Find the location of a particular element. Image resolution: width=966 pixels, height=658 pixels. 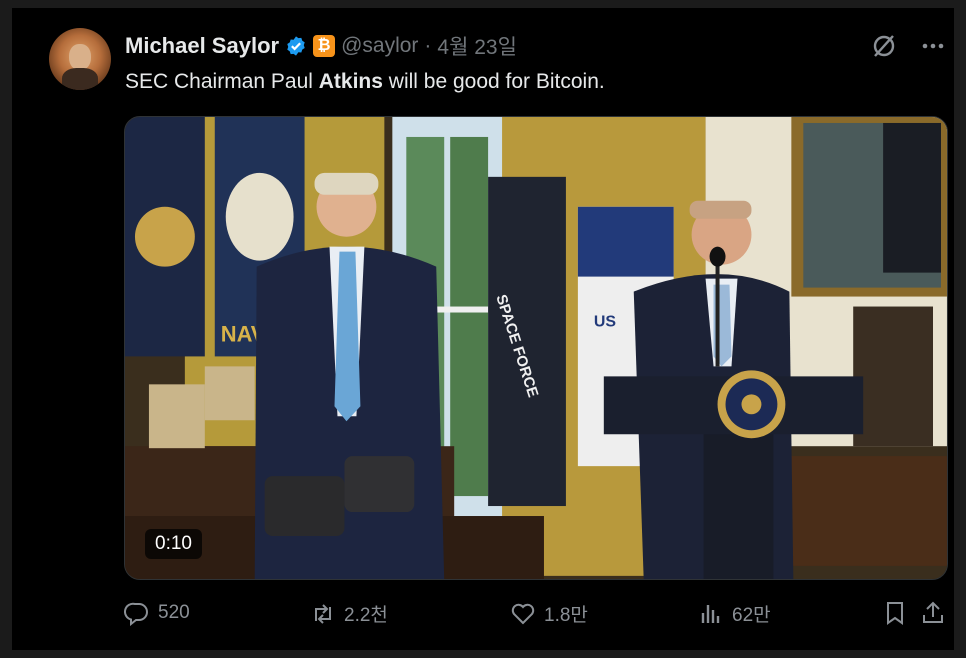

author-handle: @saylor is located at coordinates (379, 46).